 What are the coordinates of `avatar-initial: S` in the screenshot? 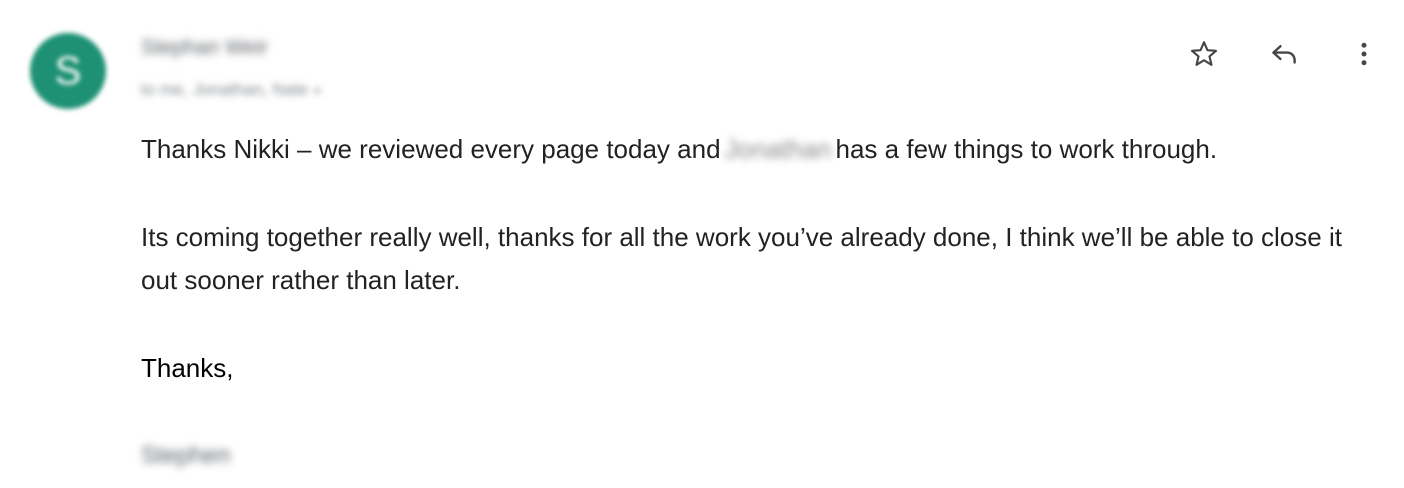 It's located at (68, 70).